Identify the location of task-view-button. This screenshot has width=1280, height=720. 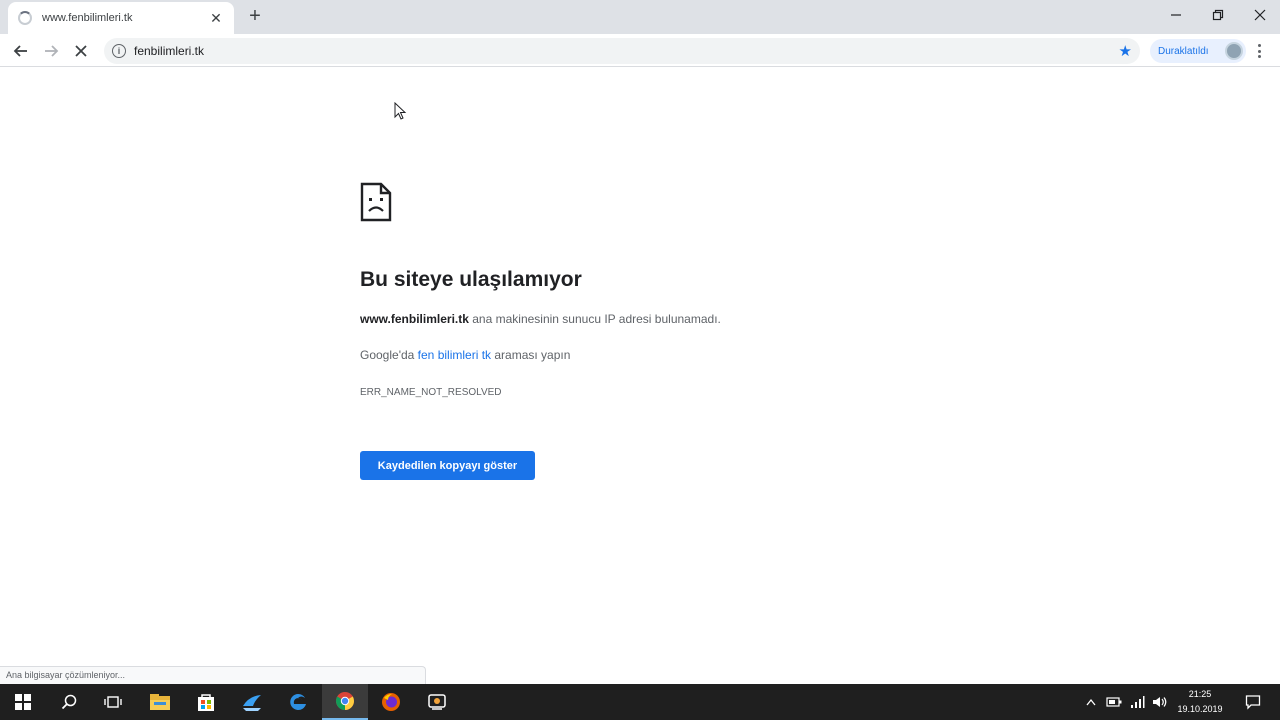
(113, 702).